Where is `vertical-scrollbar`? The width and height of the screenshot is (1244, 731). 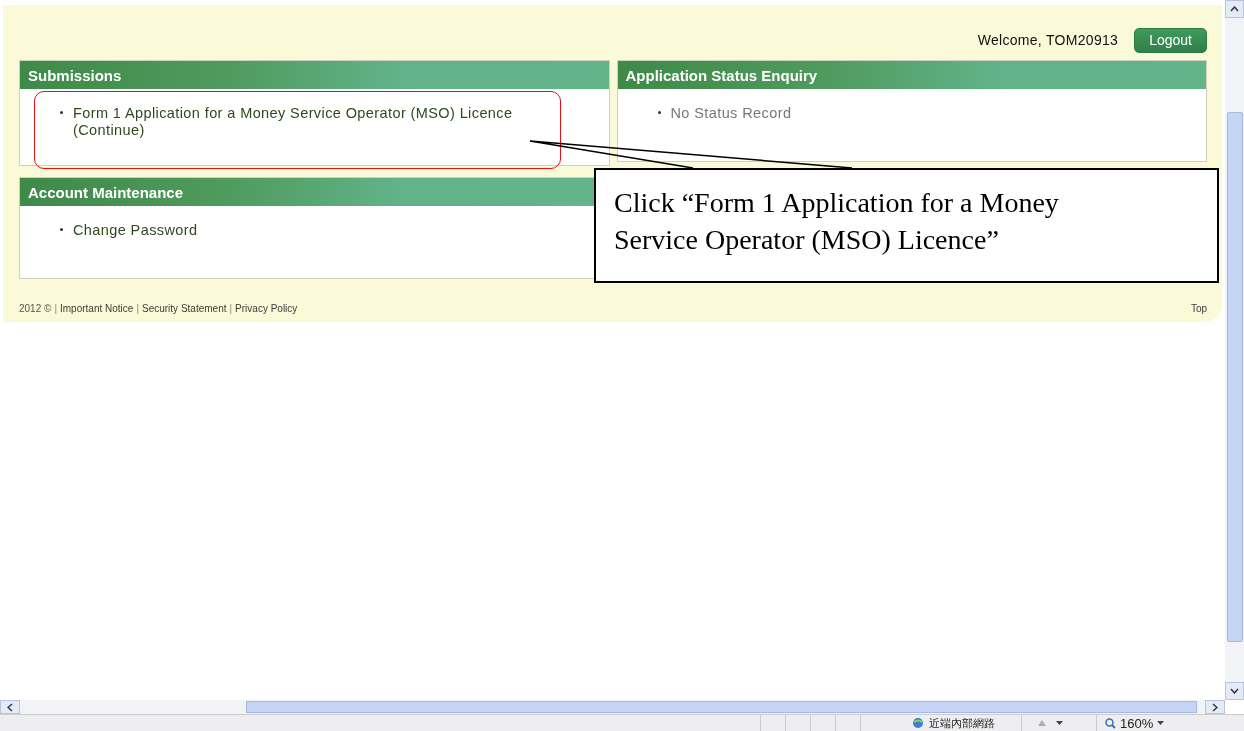
vertical-scrollbar is located at coordinates (1234, 350).